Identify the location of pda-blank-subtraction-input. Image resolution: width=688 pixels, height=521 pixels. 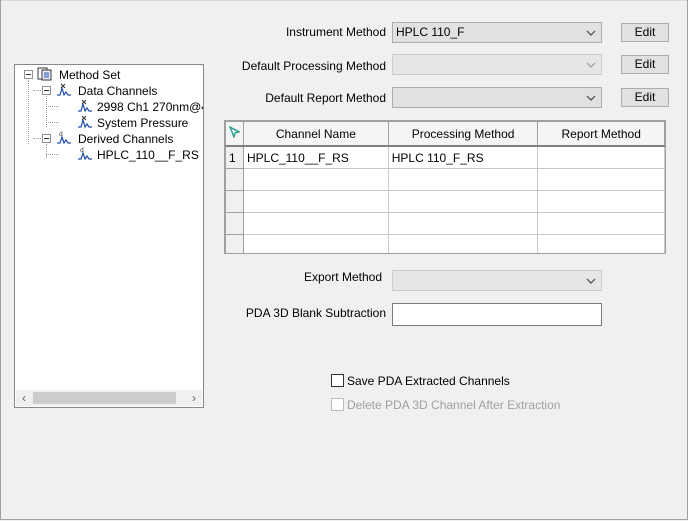
(497, 314).